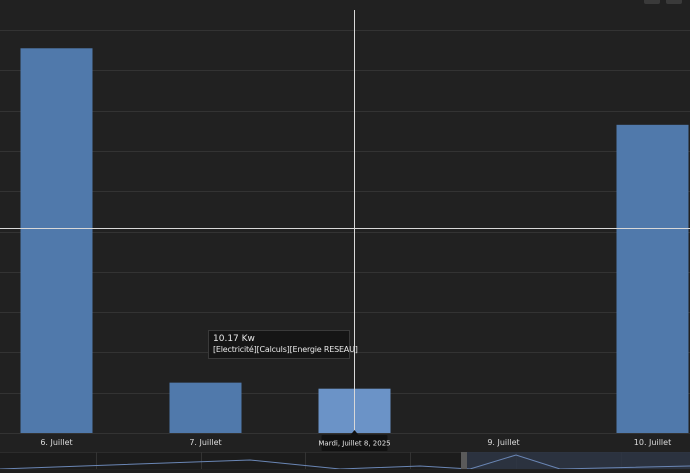  Describe the element at coordinates (234, 339) in the screenshot. I see `tooltip-value: 10.17 Kw` at that location.